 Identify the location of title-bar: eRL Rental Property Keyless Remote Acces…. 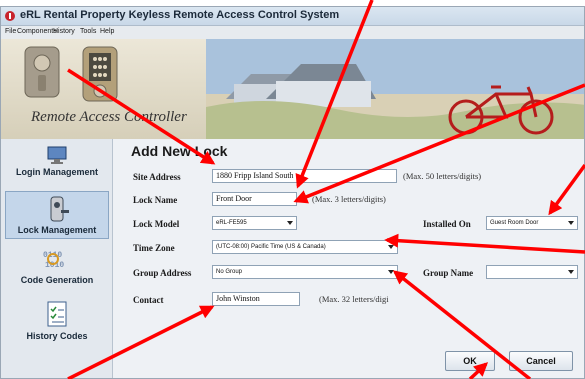
(292, 16).